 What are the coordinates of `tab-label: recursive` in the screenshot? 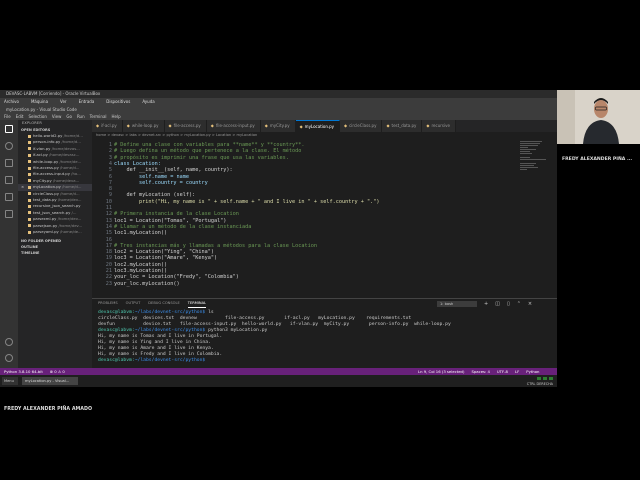 It's located at (440, 125).